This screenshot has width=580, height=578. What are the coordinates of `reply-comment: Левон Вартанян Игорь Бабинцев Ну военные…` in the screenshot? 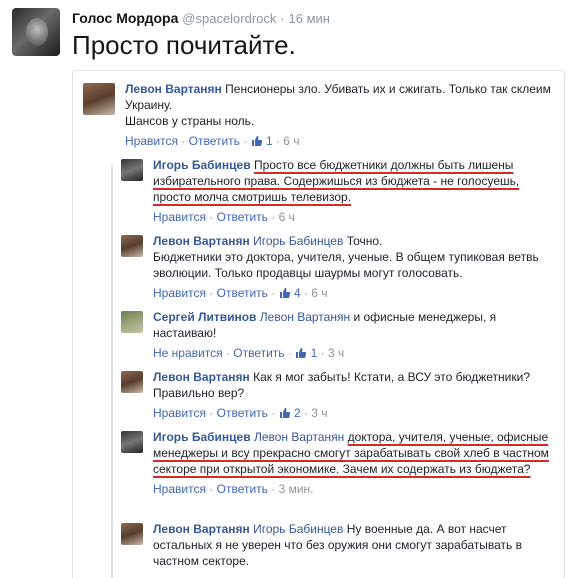 It's located at (339, 549).